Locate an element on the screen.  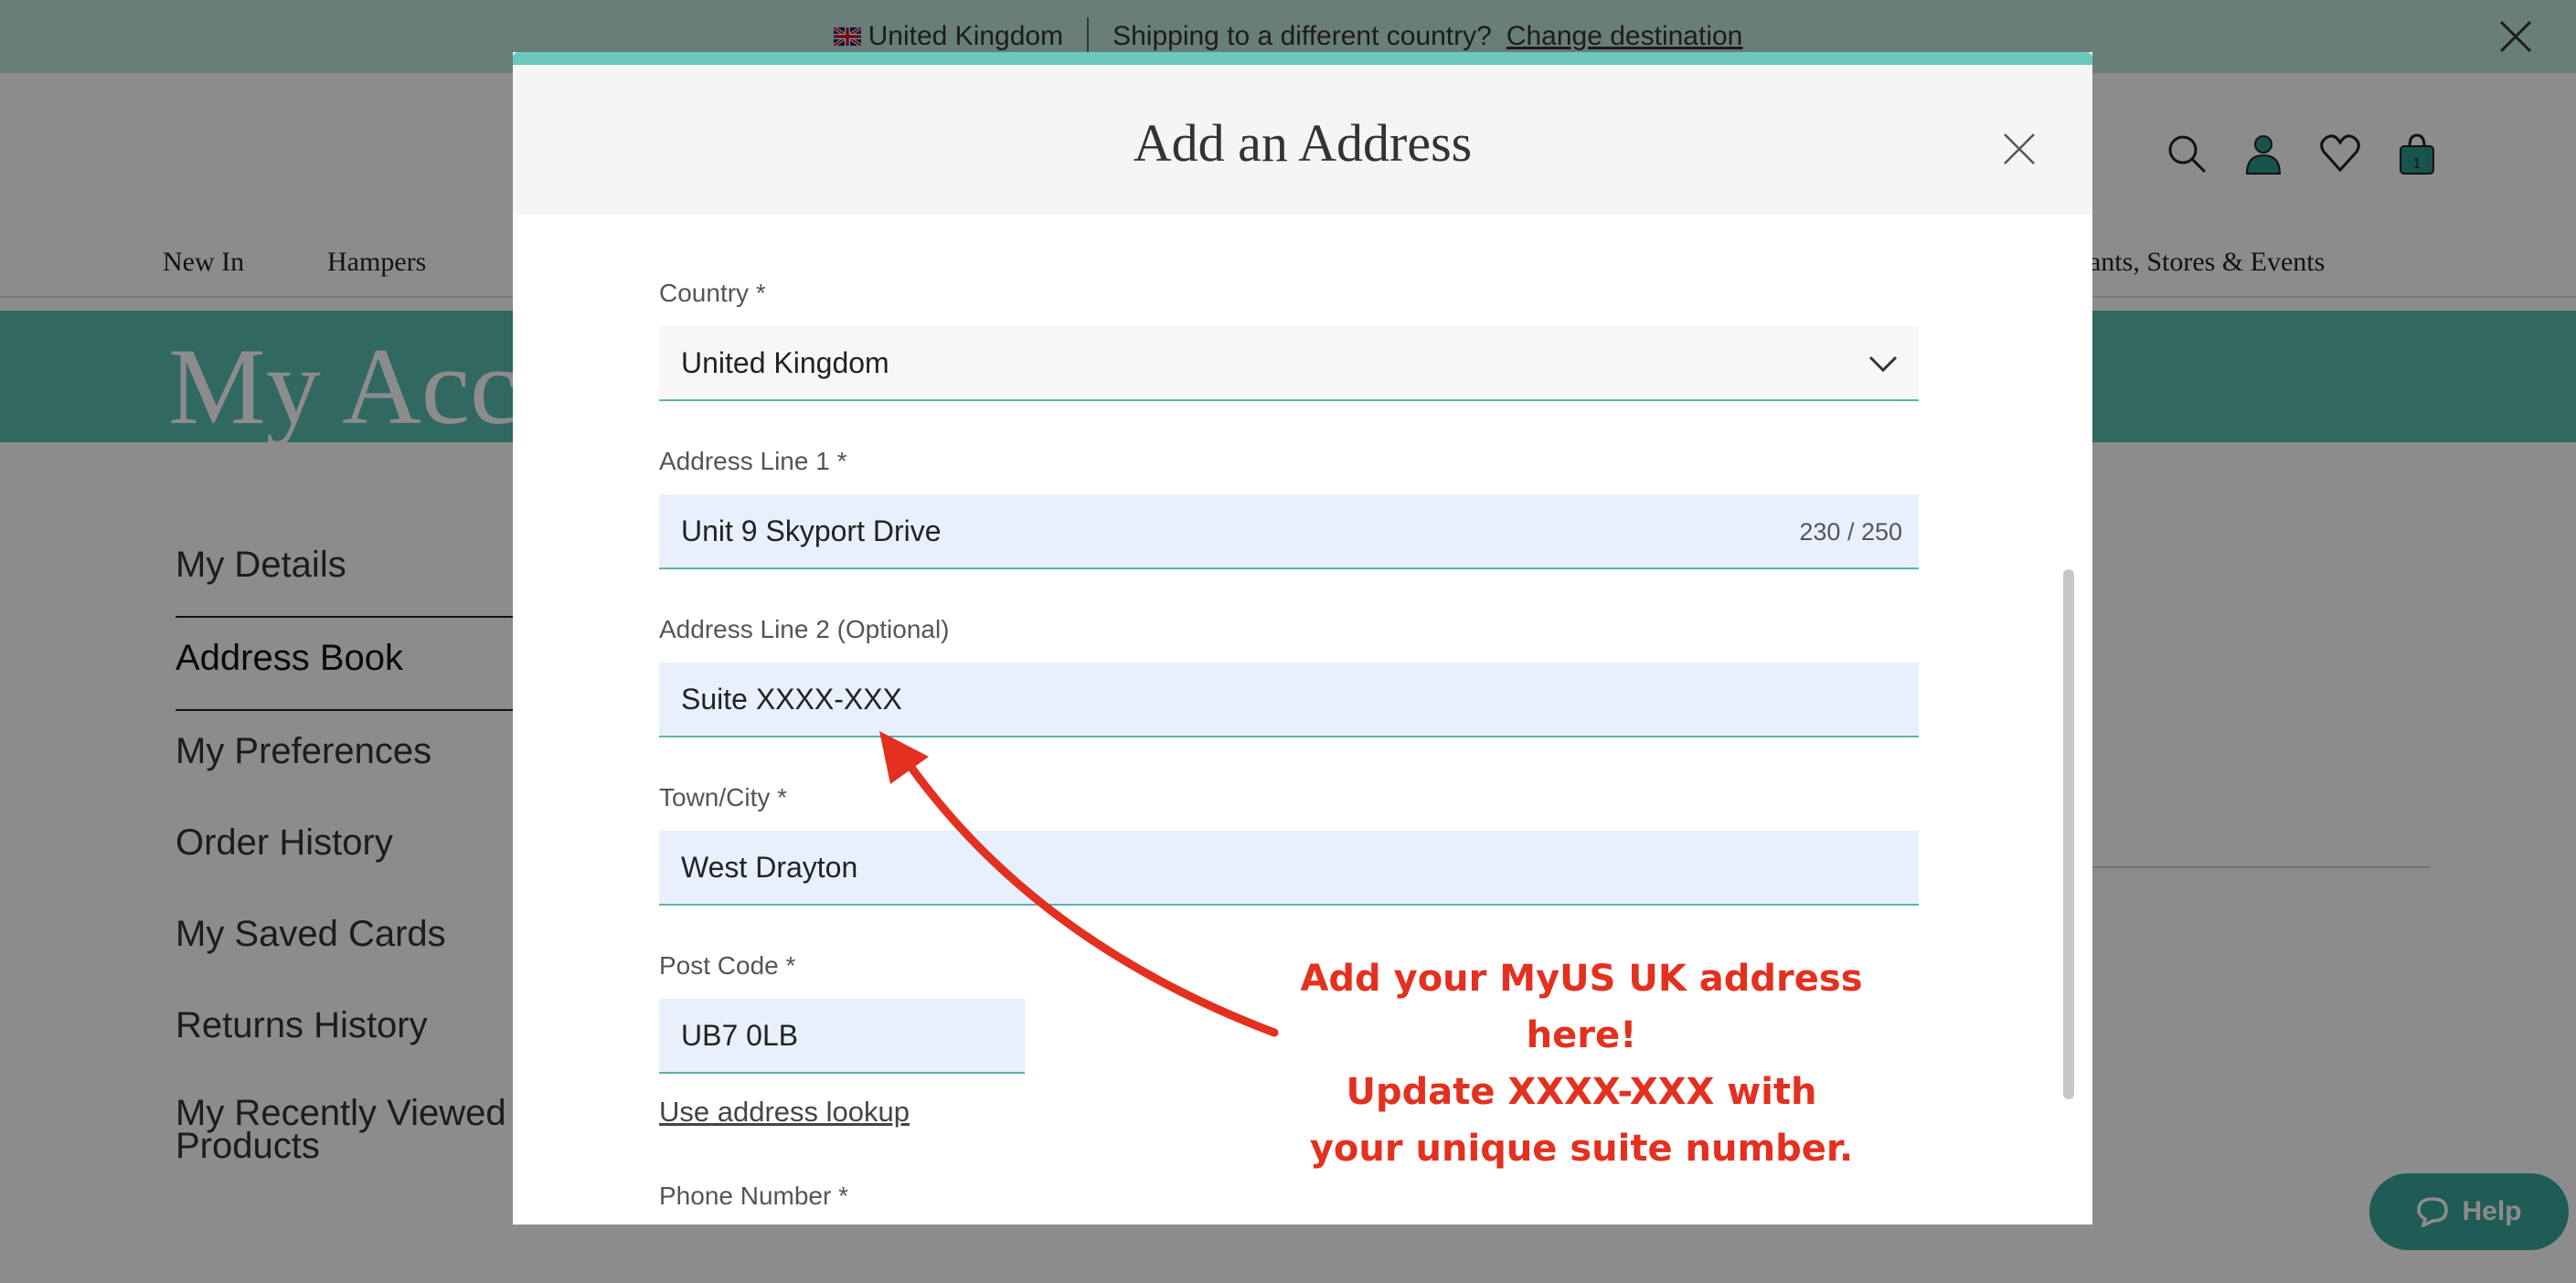
annotation-line: Add your MyUS UK address here! is located at coordinates (1582, 1007).